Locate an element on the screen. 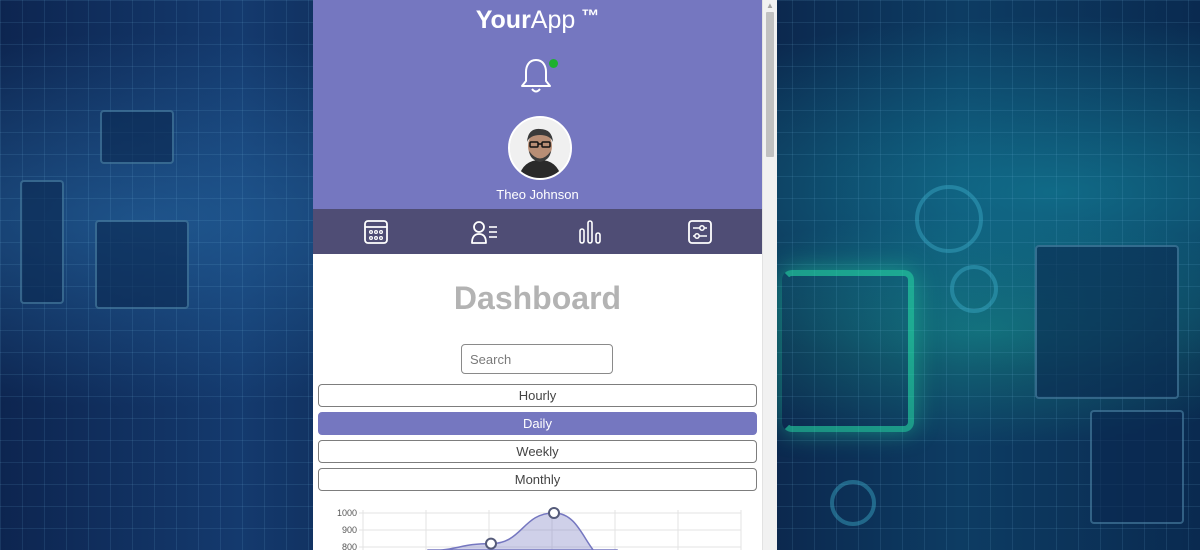  nav-calendar-button is located at coordinates (376, 232).